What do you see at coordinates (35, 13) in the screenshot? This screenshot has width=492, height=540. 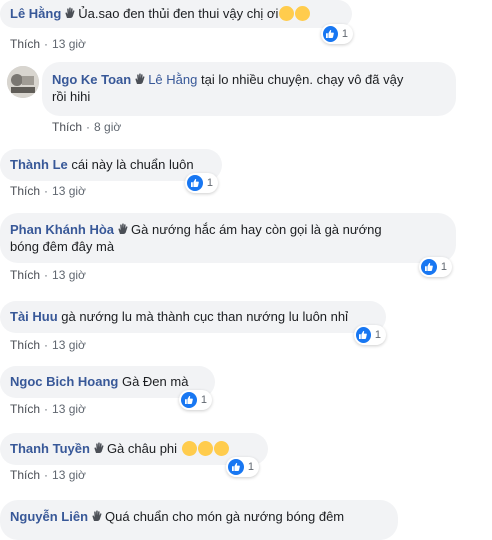 I see `commenter-name: Lê Hằng` at bounding box center [35, 13].